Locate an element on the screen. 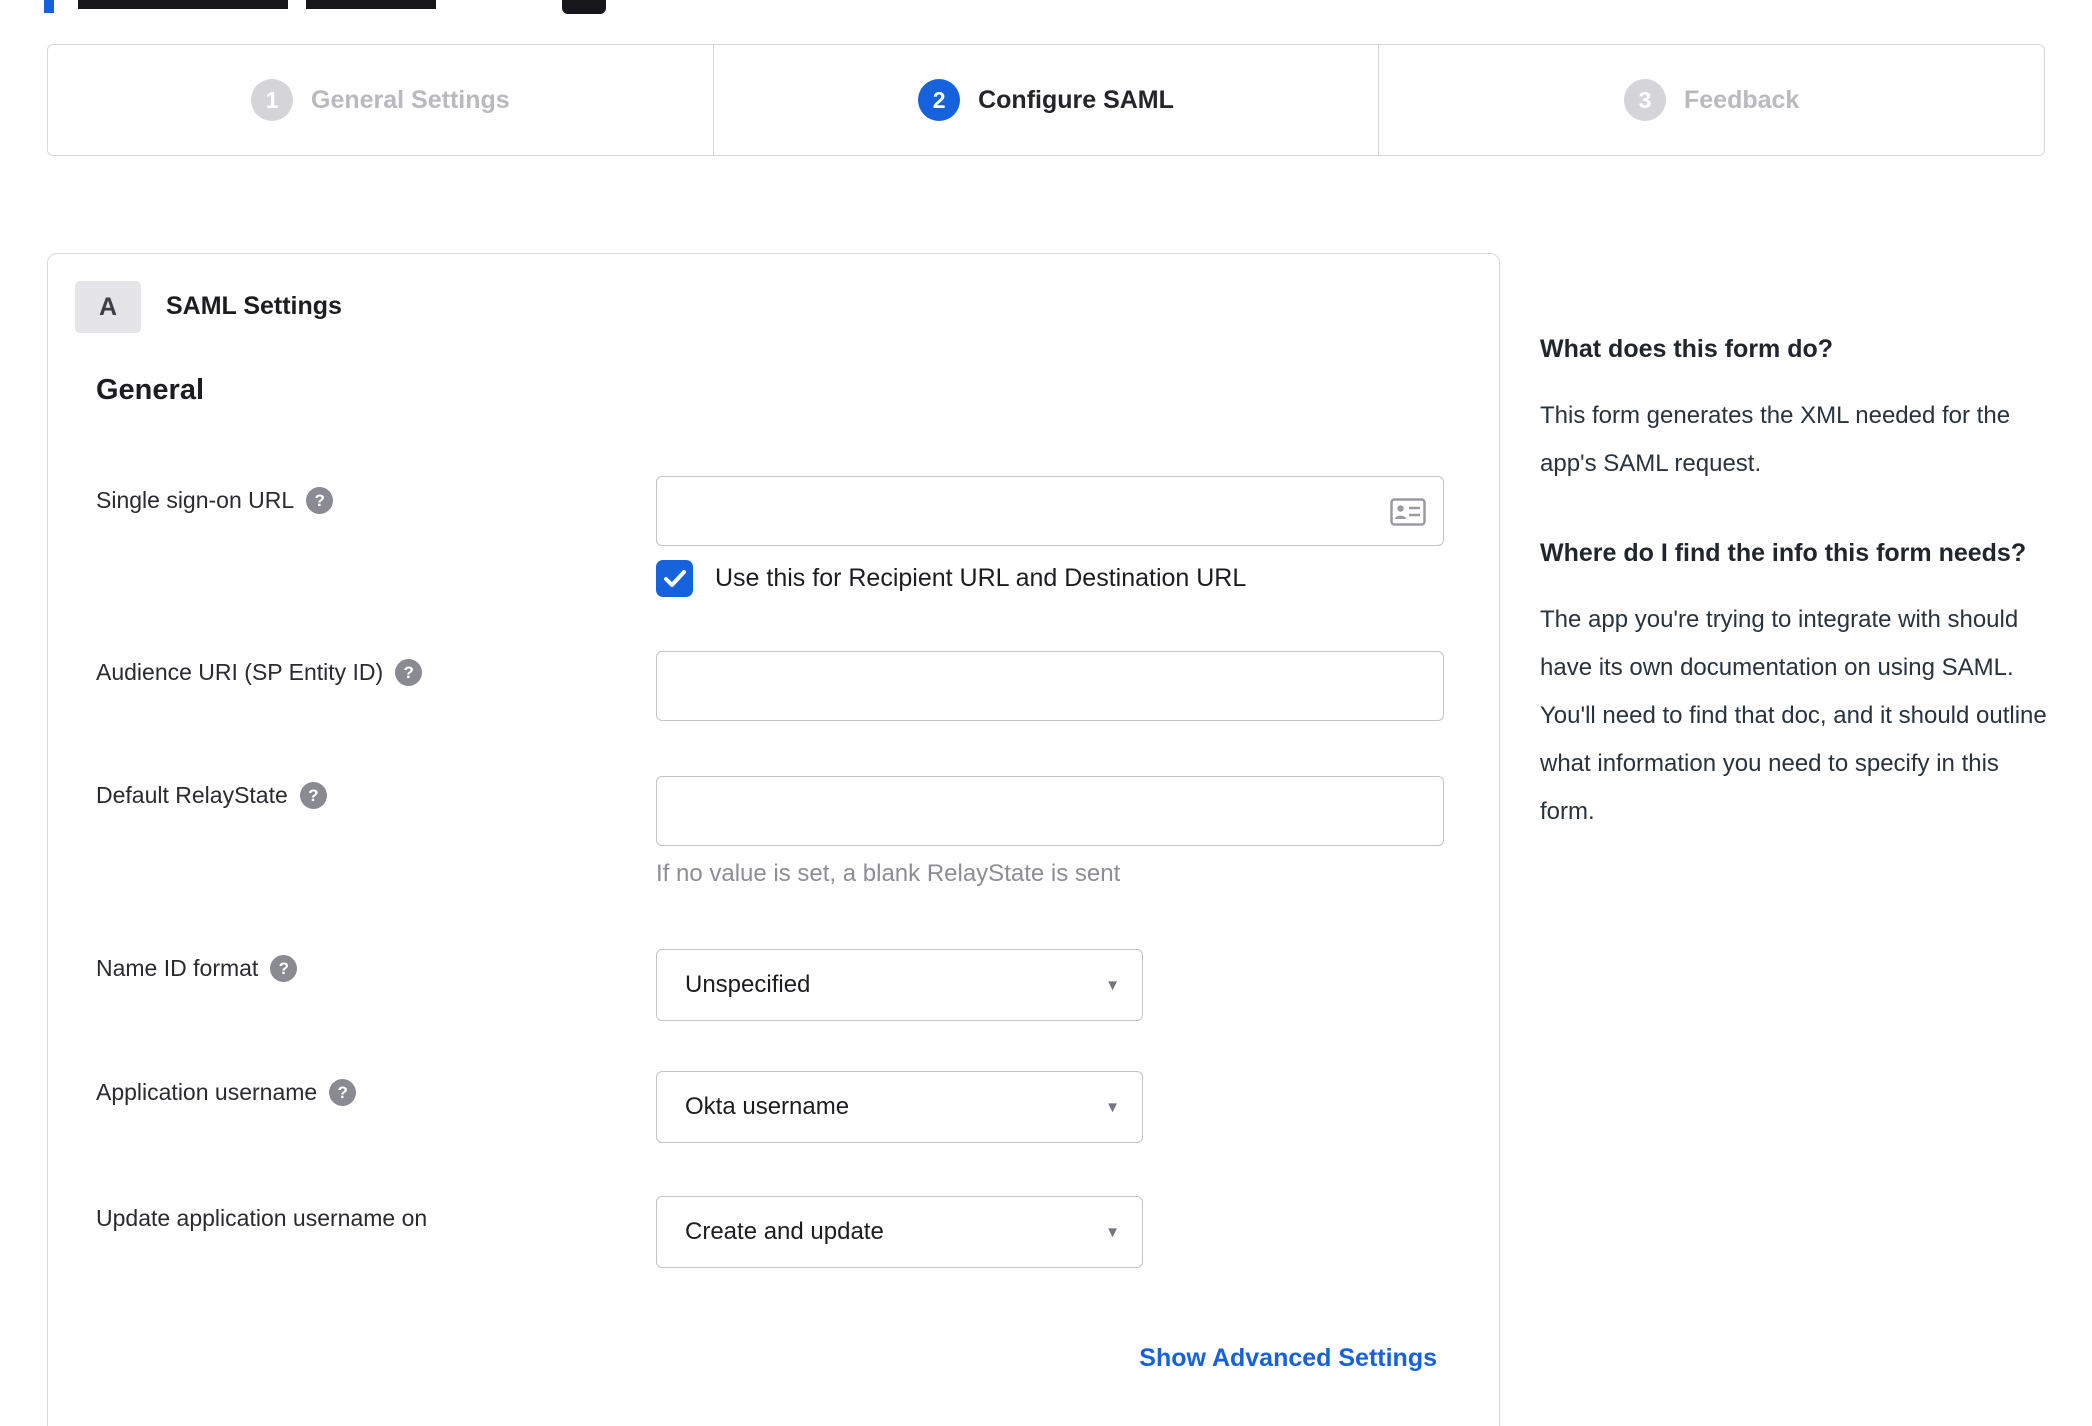 The width and height of the screenshot is (2092, 1426). name-id-format-select: Unspecified ▼ is located at coordinates (899, 985).